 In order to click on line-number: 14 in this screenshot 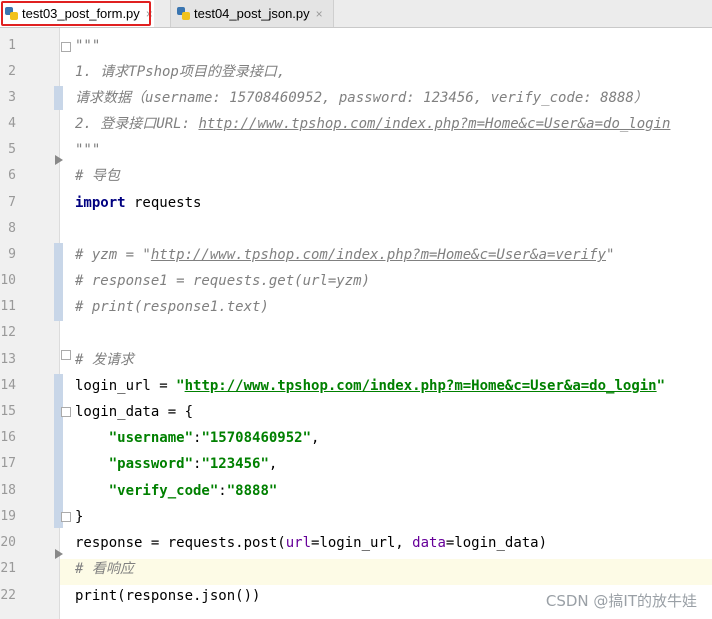, I will do `click(8, 385)`.